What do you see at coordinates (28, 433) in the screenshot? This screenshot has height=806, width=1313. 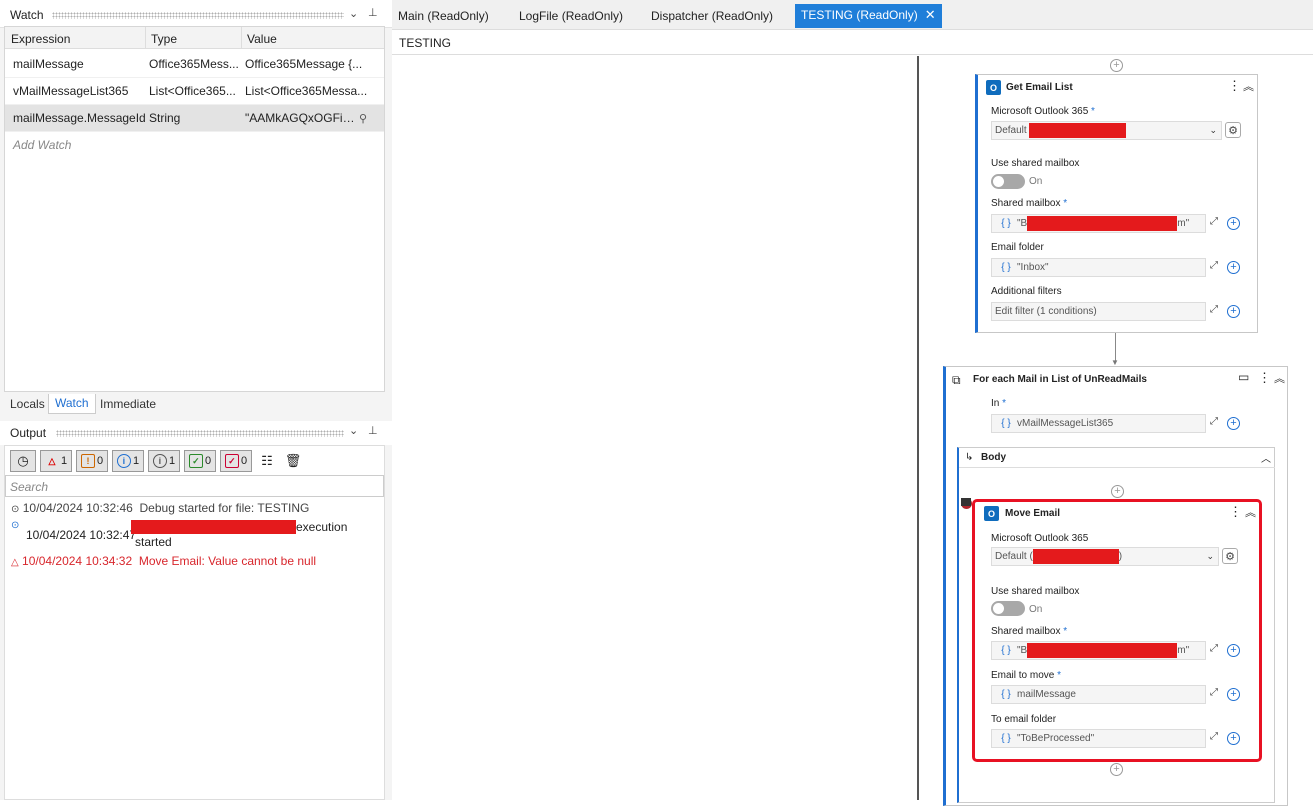 I see `output-title: Output` at bounding box center [28, 433].